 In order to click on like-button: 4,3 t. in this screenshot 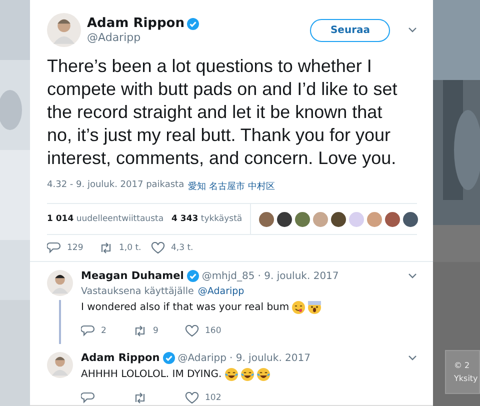, I will do `click(177, 248)`.